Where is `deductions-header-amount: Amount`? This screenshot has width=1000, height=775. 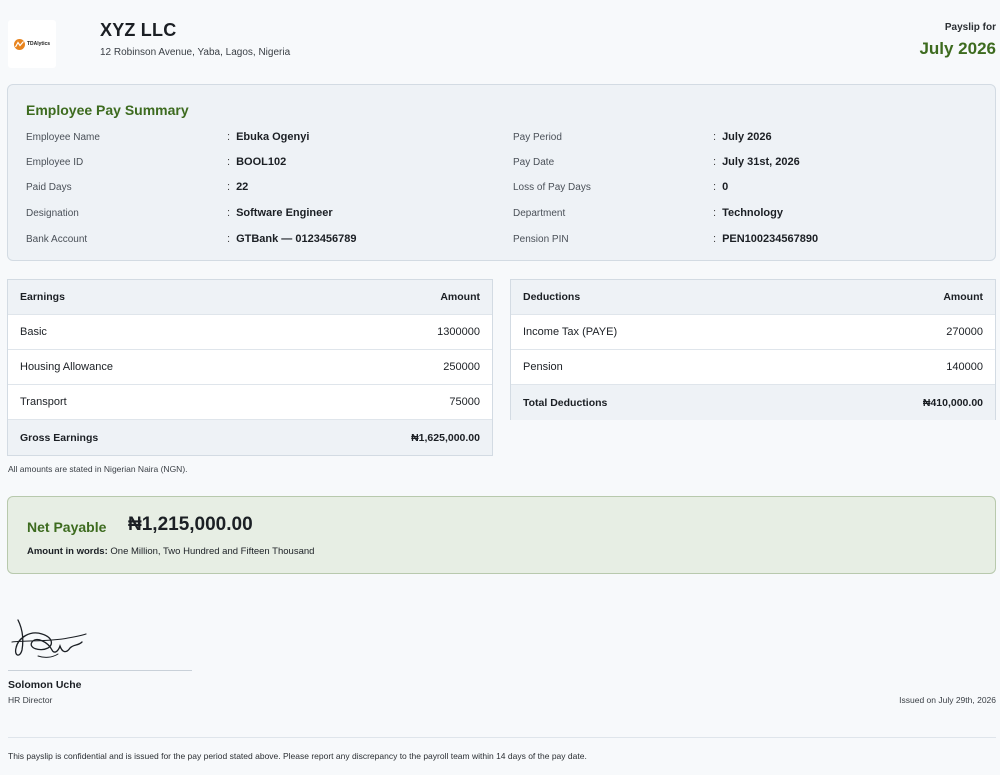 deductions-header-amount: Amount is located at coordinates (963, 297).